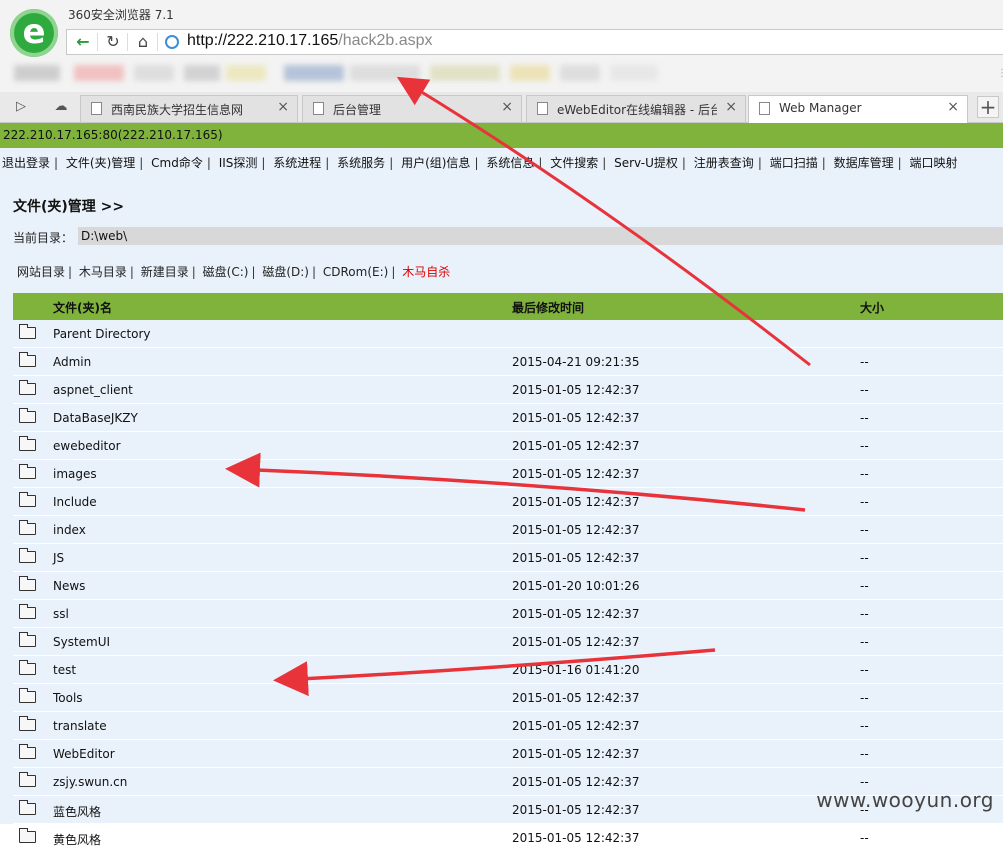 This screenshot has height=852, width=1003. What do you see at coordinates (165, 272) in the screenshot?
I see `link-new-dir: 新建目录` at bounding box center [165, 272].